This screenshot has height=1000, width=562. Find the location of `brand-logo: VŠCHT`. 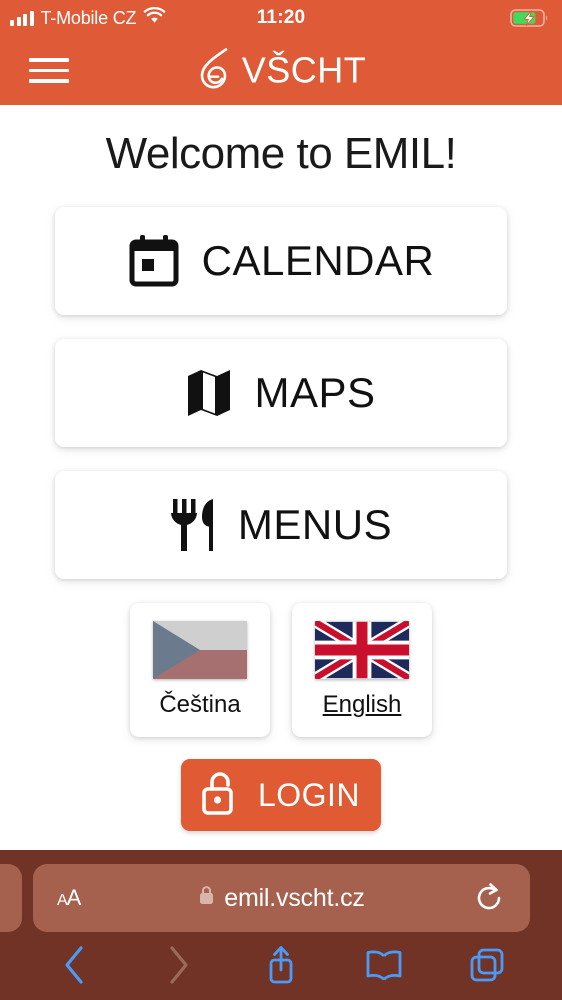

brand-logo: VŠCHT is located at coordinates (281, 70).